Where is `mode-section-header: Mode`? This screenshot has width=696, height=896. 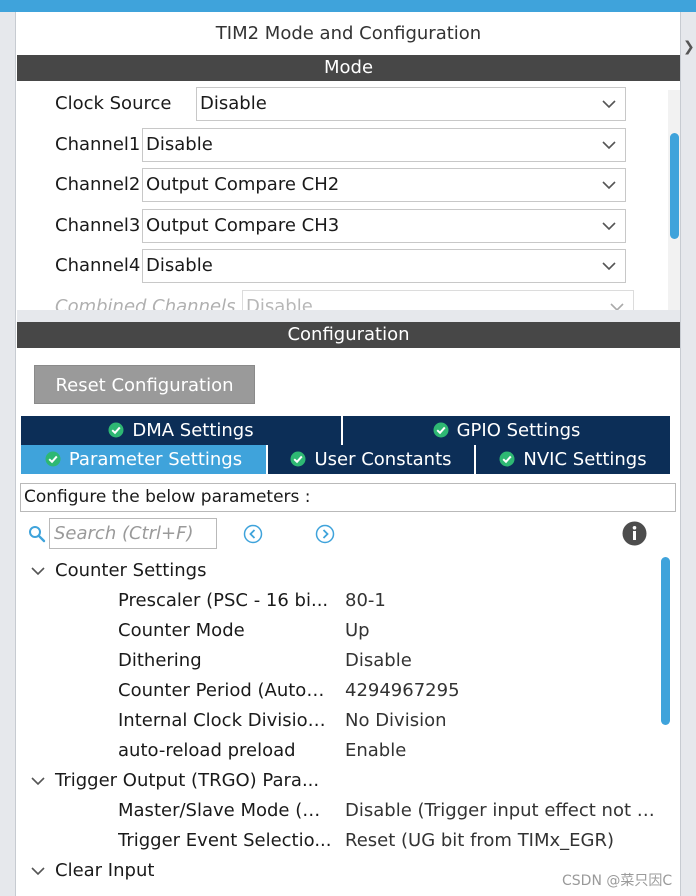 mode-section-header: Mode is located at coordinates (348, 68).